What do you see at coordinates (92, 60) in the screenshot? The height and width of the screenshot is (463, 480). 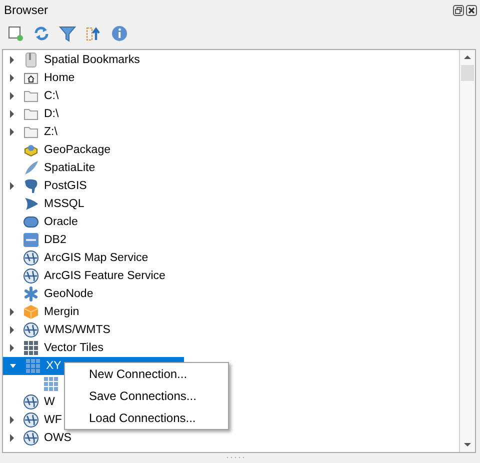 I see `item-label: Spatial Bookmarks` at bounding box center [92, 60].